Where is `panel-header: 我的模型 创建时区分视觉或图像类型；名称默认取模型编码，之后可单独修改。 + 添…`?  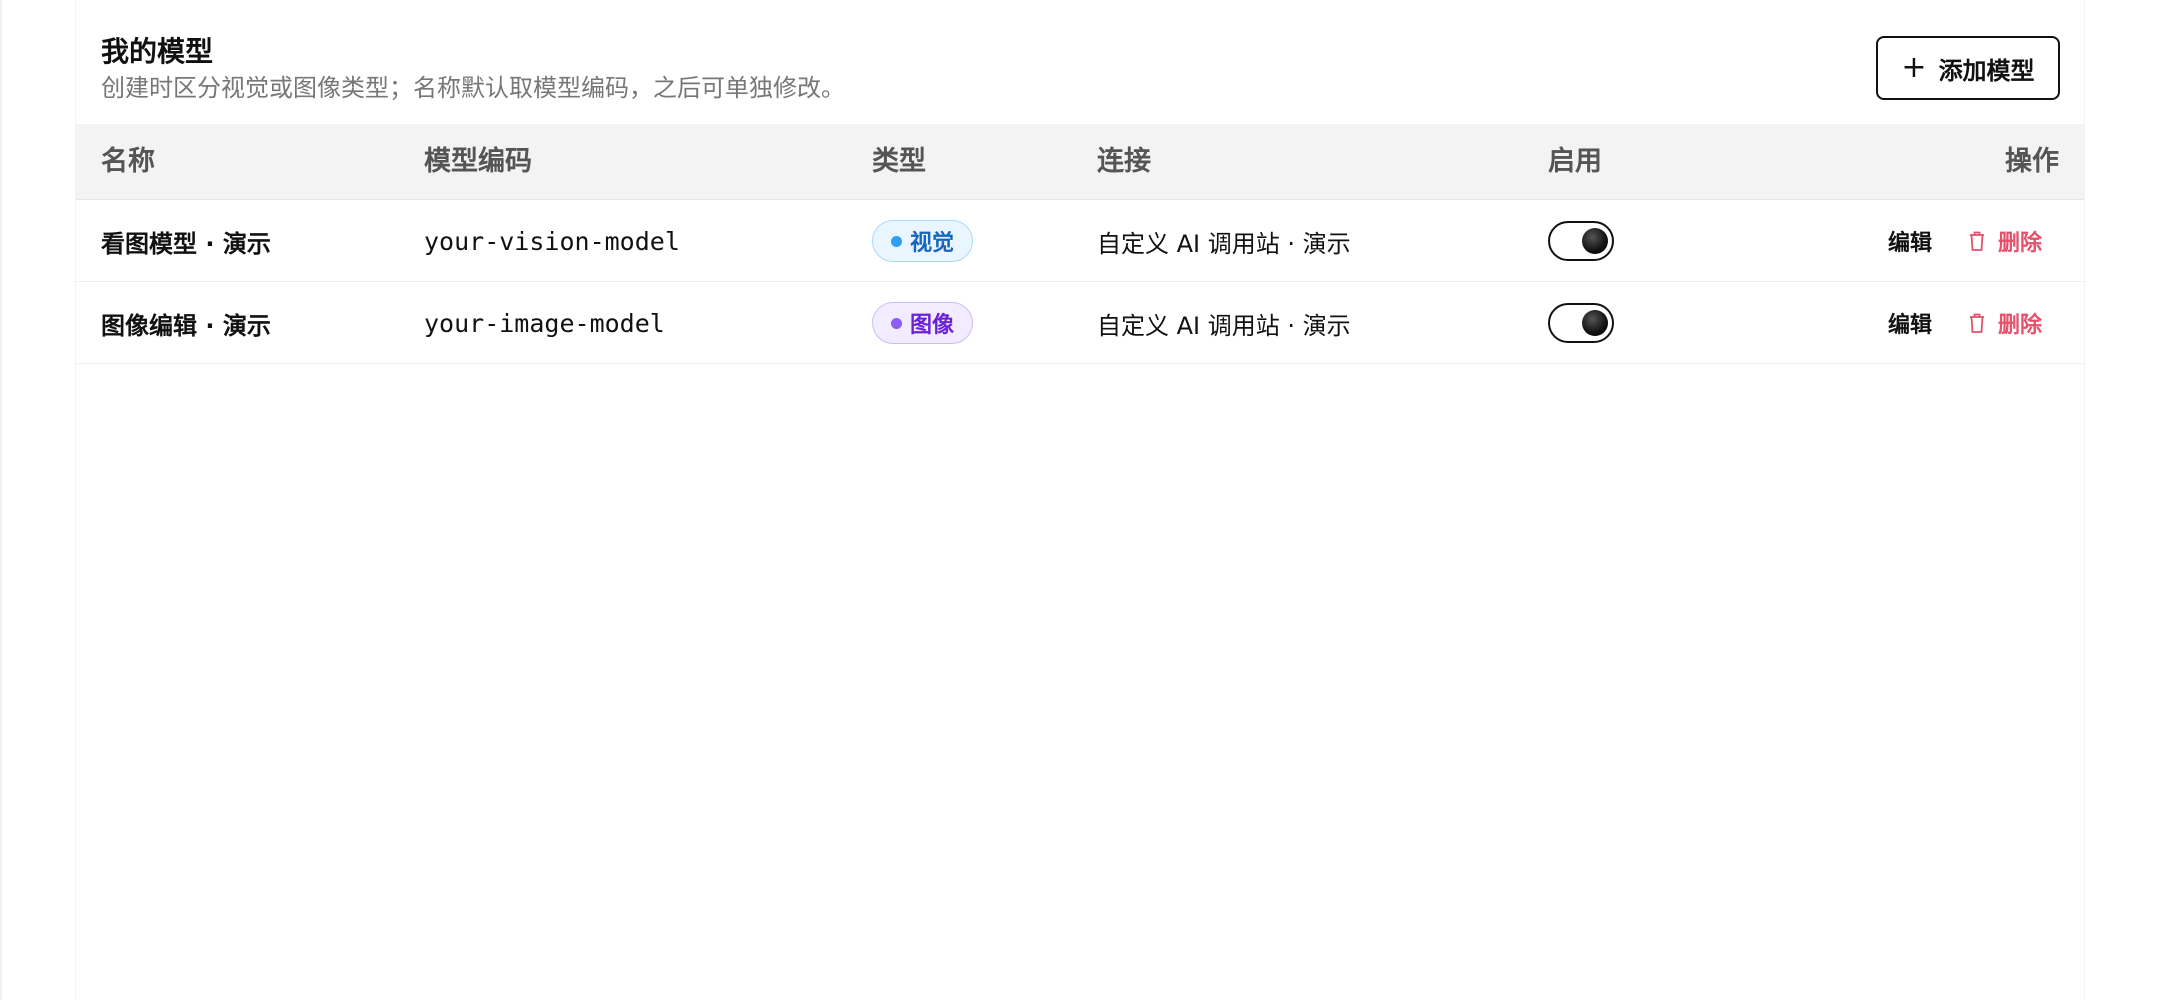
panel-header: 我的模型 创建时区分视觉或图像类型；名称默认取模型编码，之后可单独修改。 + 添… is located at coordinates (1080, 62).